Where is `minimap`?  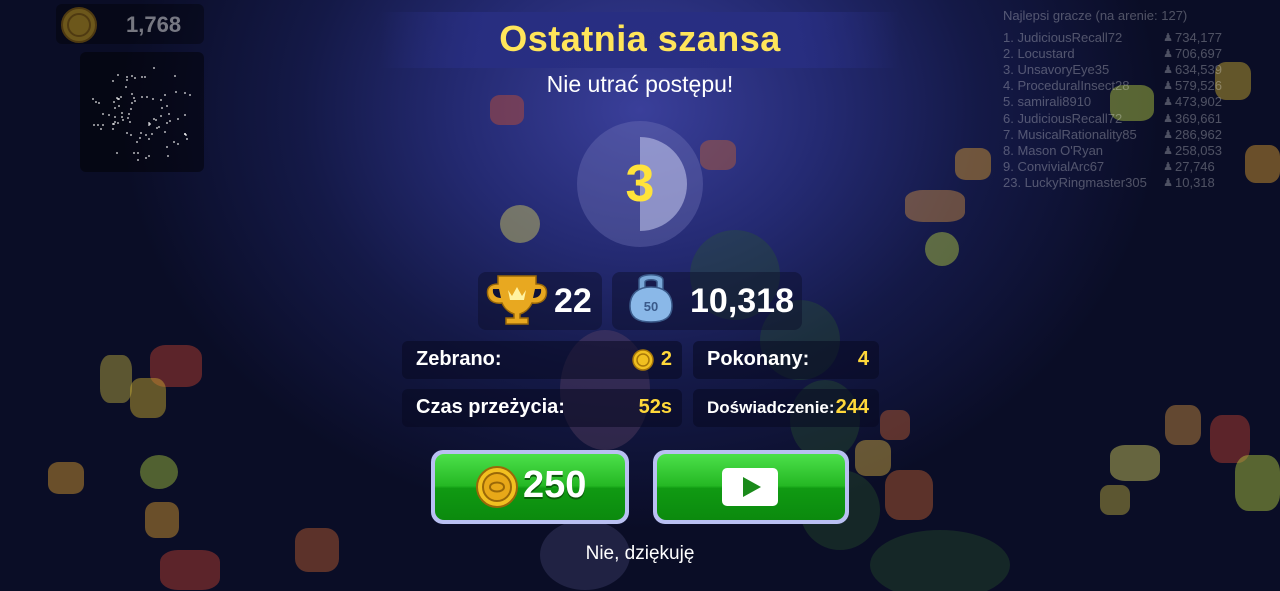 minimap is located at coordinates (142, 112).